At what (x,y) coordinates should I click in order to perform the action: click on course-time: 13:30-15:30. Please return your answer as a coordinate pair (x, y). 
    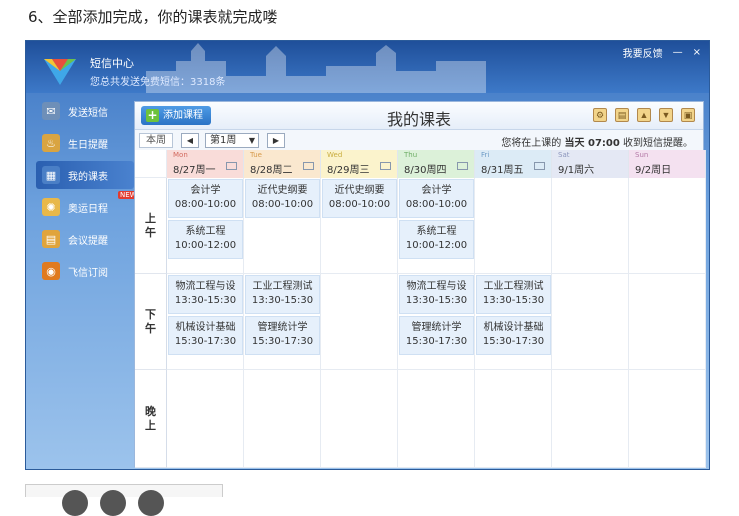
    Looking at the image, I should click on (513, 300).